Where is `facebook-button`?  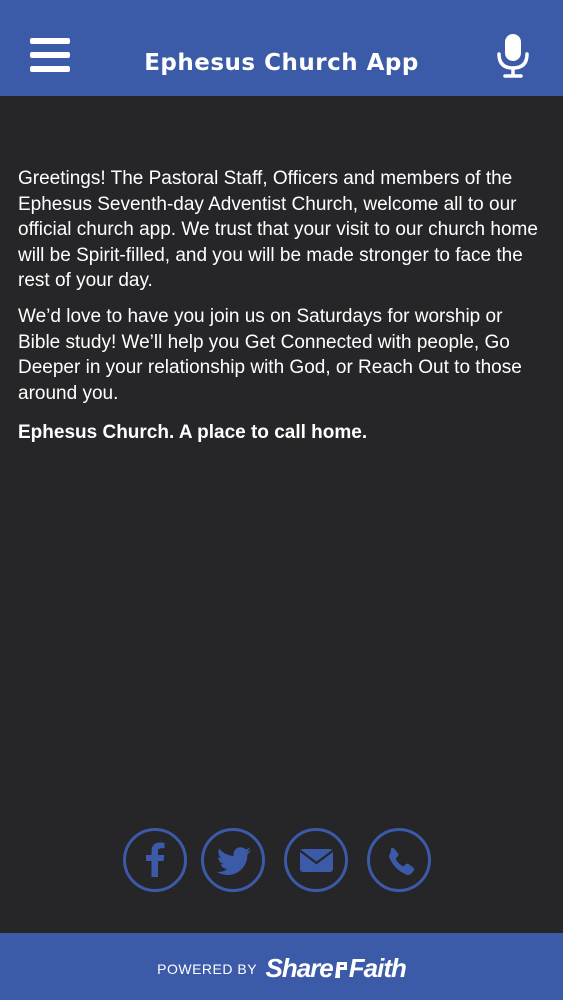 facebook-button is located at coordinates (155, 860).